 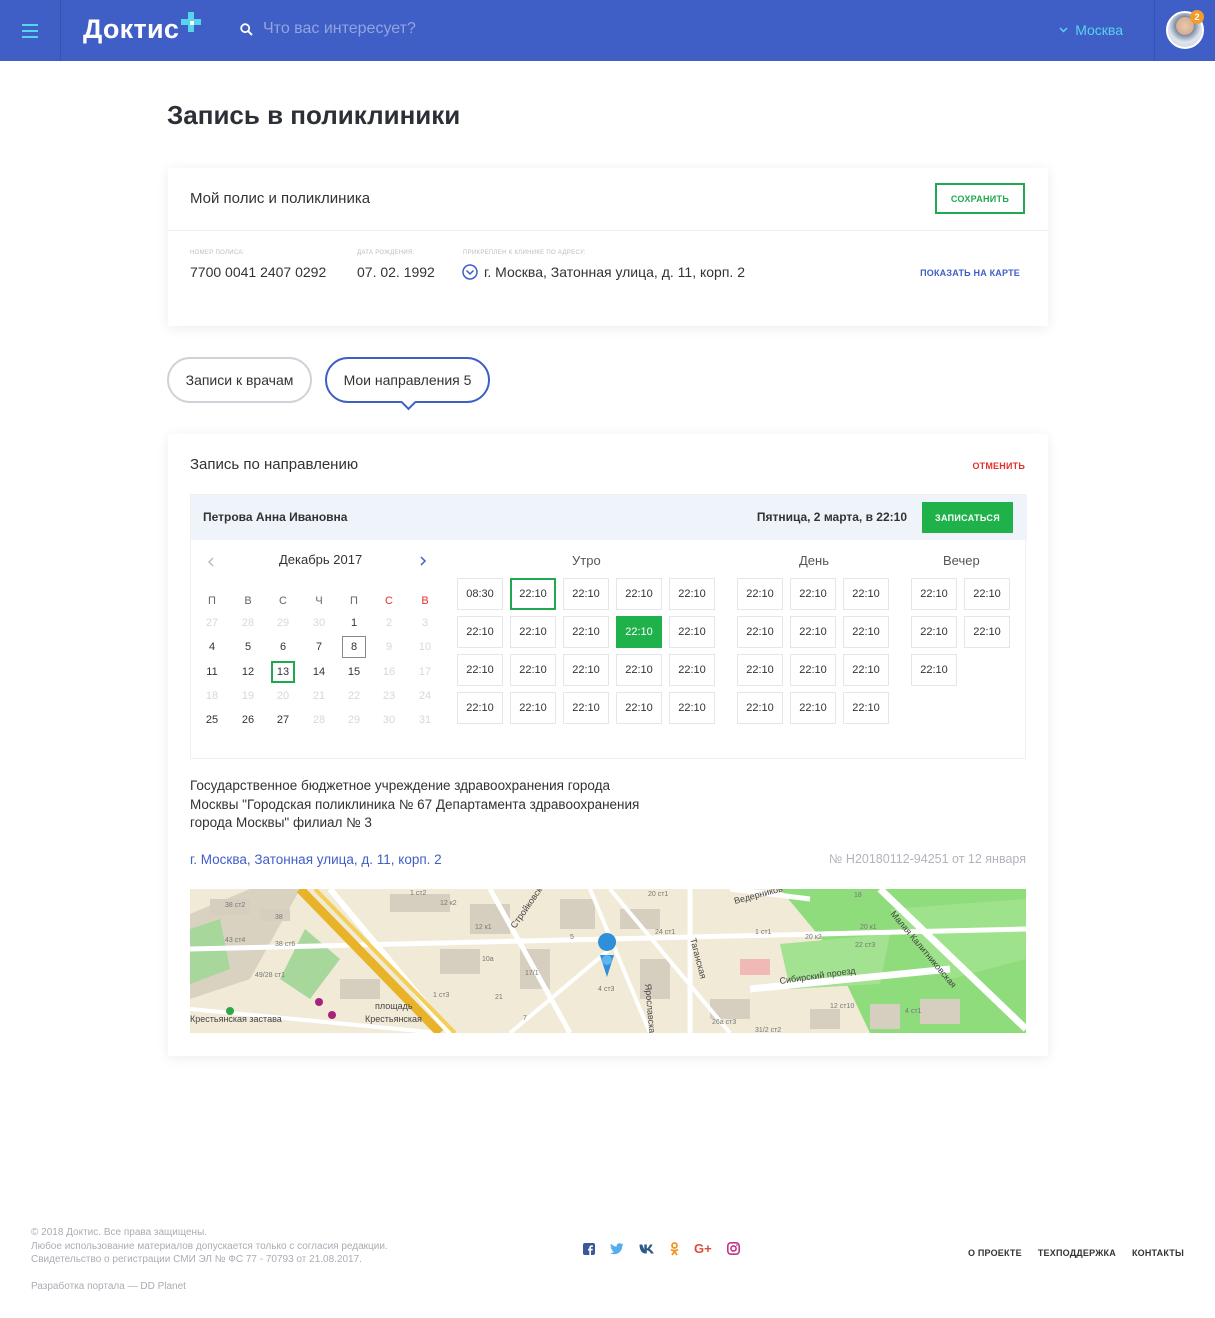 What do you see at coordinates (733, 1248) in the screenshot?
I see `instagram-icon` at bounding box center [733, 1248].